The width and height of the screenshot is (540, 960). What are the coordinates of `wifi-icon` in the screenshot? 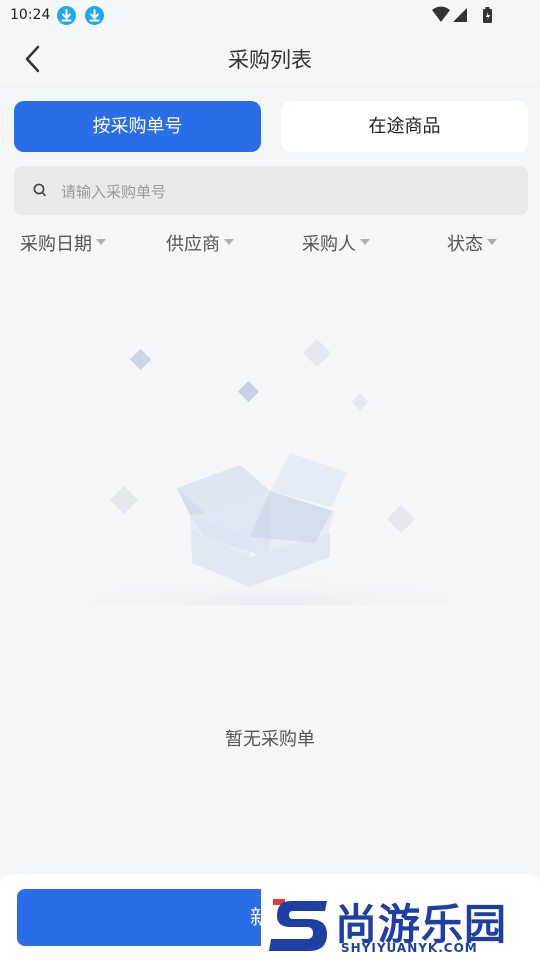 It's located at (441, 14).